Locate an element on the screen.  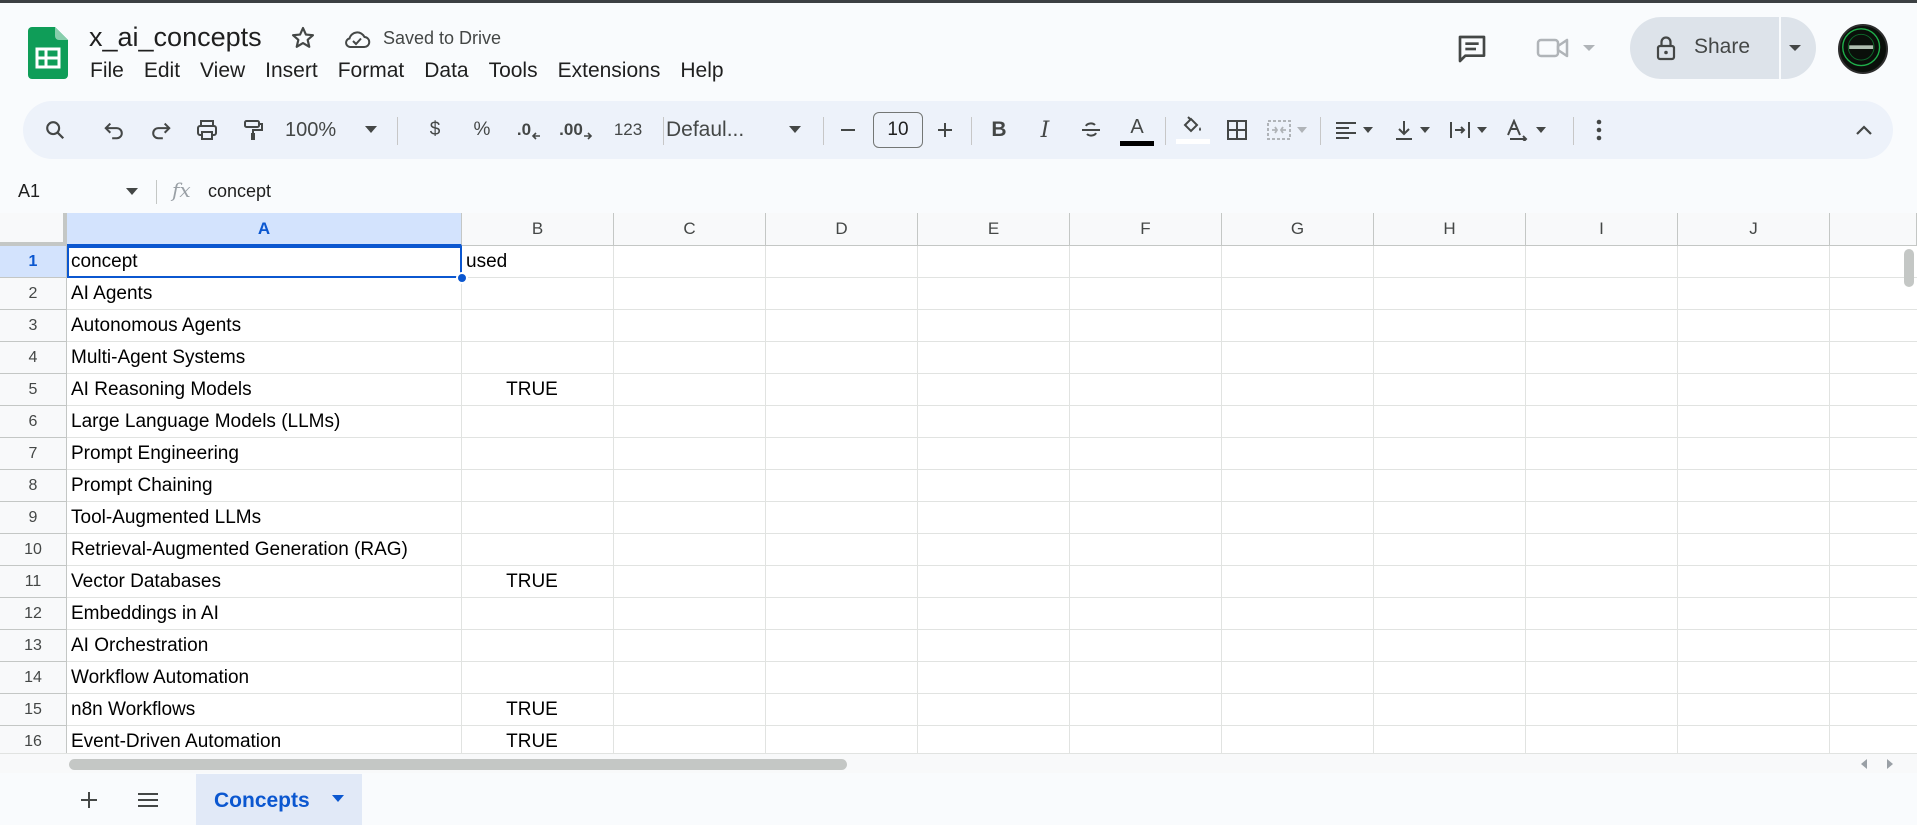
cell-a: Workflow Automation is located at coordinates (160, 678).